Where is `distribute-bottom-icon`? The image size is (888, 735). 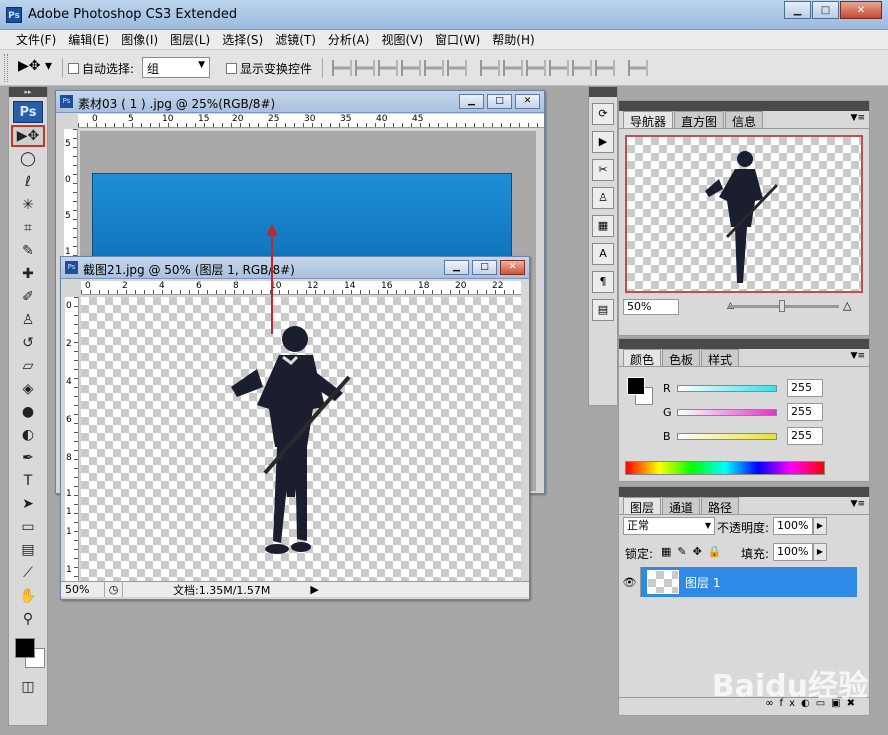 distribute-bottom-icon is located at coordinates (536, 68).